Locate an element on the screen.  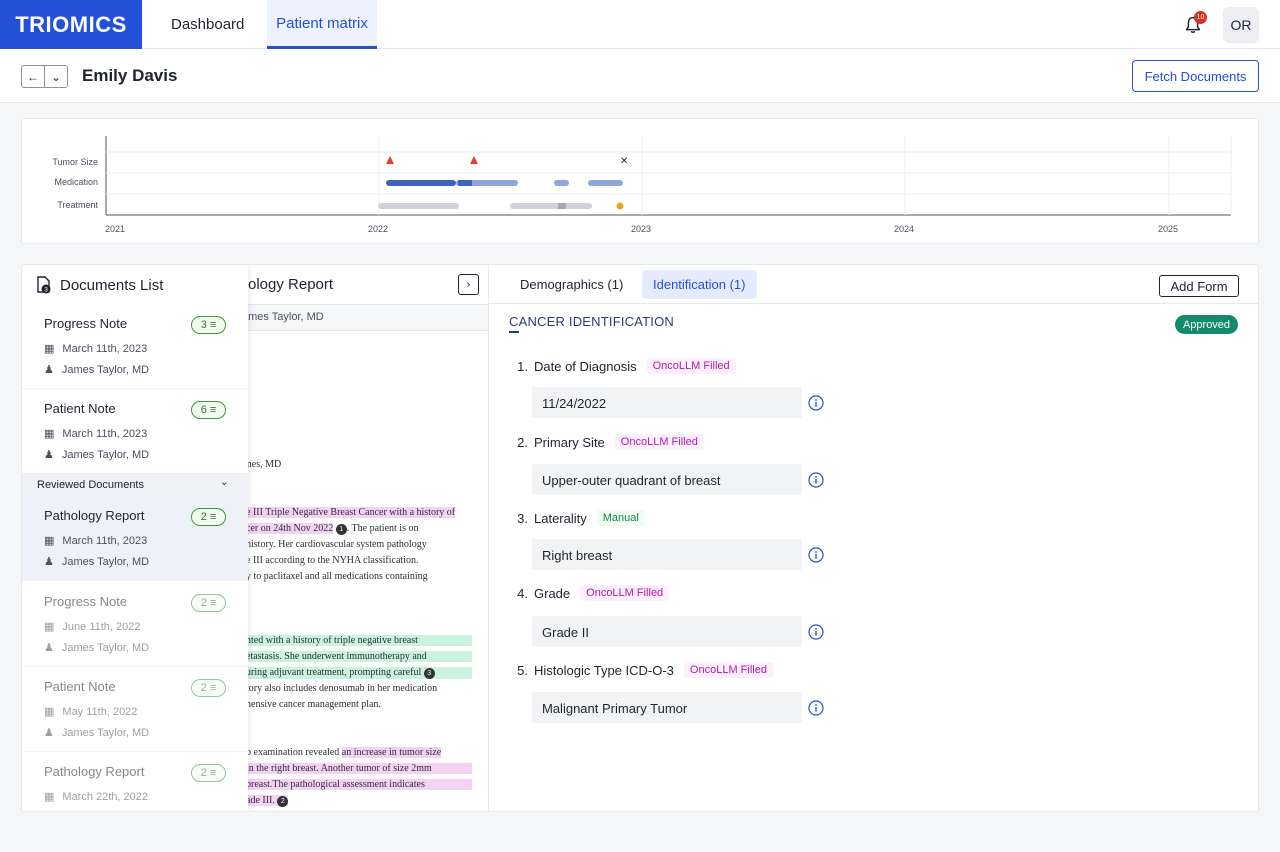
chevron-down-icon: ⌄ is located at coordinates (56, 76).